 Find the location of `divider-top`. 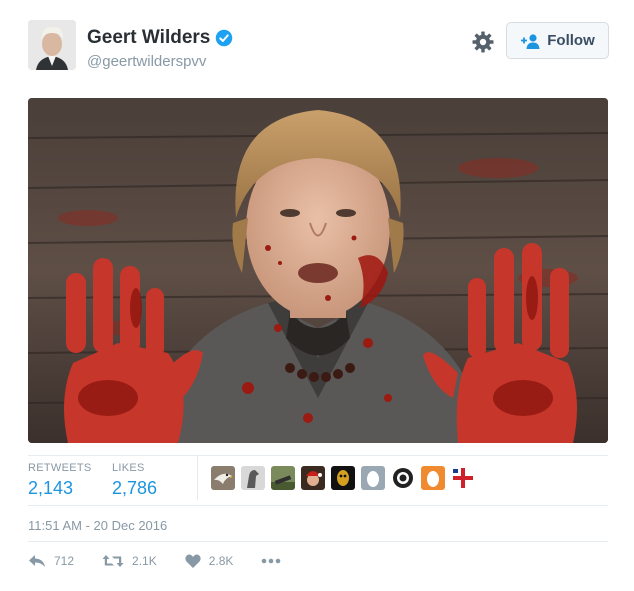

divider-top is located at coordinates (318, 455).